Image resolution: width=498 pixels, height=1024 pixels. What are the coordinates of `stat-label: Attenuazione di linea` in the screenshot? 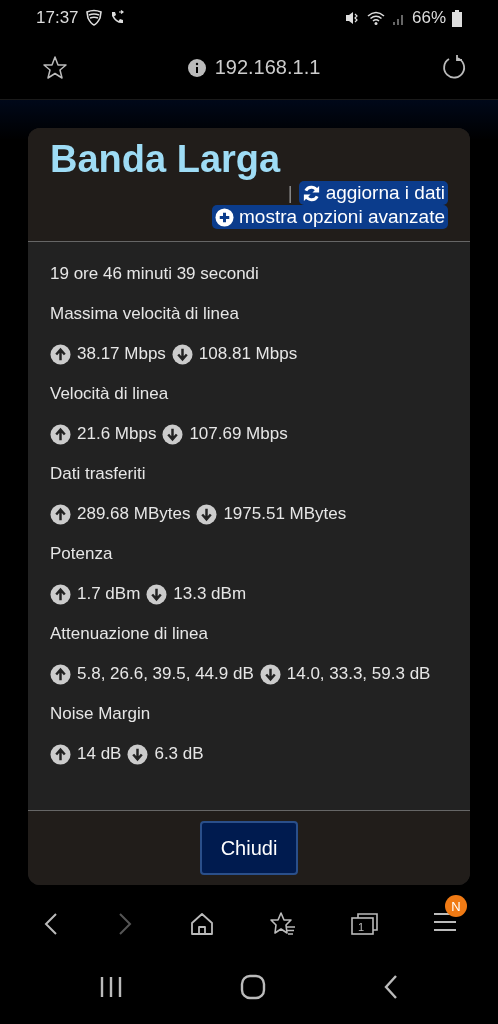 It's located at (129, 634).